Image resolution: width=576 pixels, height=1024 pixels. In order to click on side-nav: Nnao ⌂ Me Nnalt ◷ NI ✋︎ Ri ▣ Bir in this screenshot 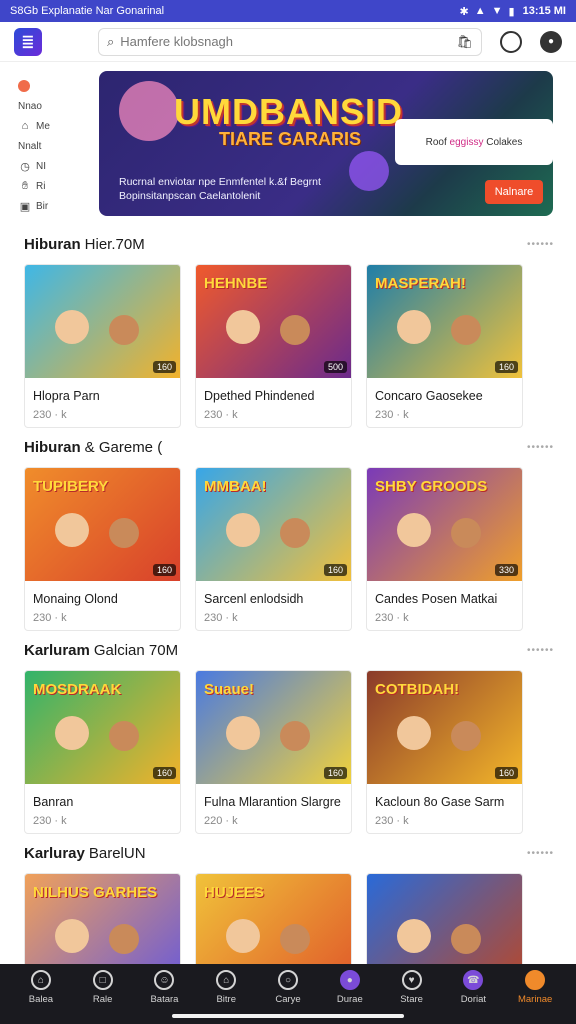, I will do `click(49, 146)`.